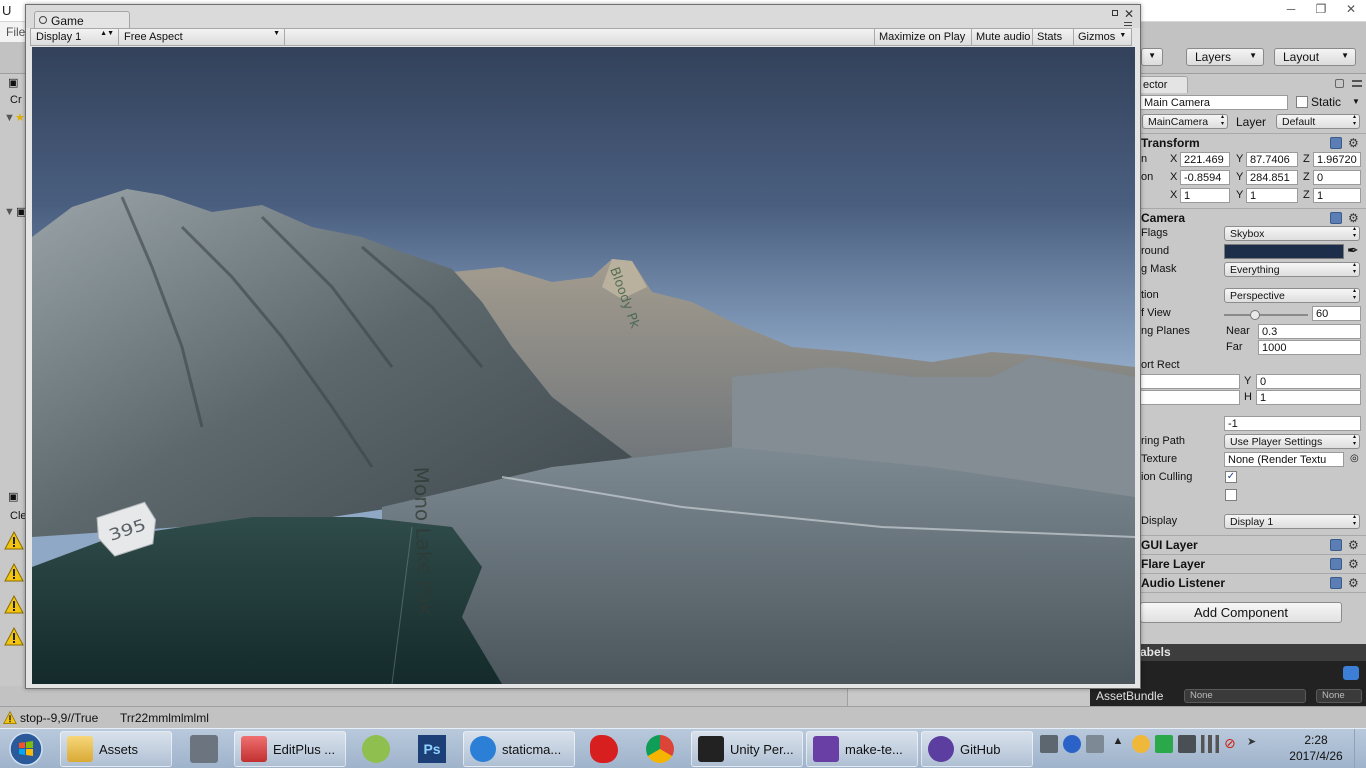 The image size is (1366, 768). Describe the element at coordinates (1360, 748) in the screenshot. I see `show-desktop-button` at that location.